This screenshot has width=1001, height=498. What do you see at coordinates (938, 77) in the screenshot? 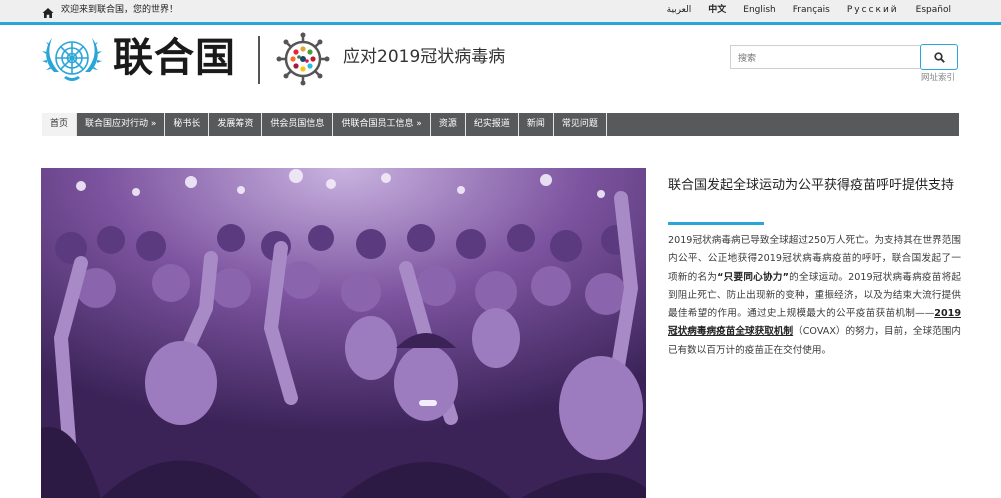
I see `sitemap-link: 网址索引` at bounding box center [938, 77].